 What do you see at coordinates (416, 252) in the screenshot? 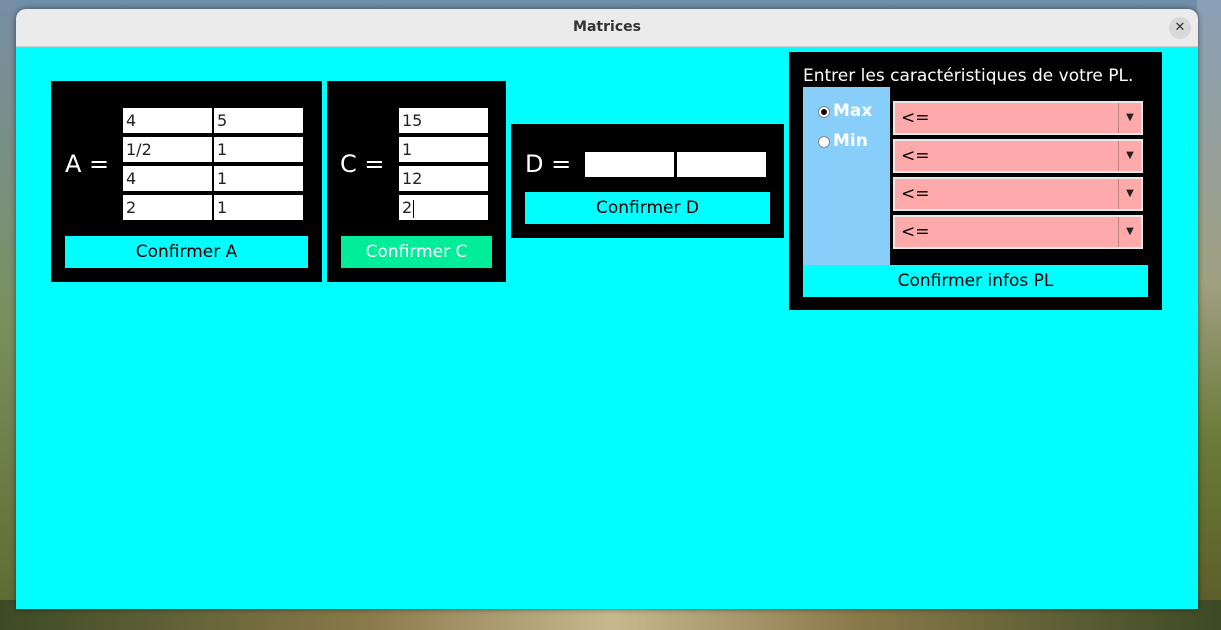
I see `confirm-c-button: Confirmer C` at bounding box center [416, 252].